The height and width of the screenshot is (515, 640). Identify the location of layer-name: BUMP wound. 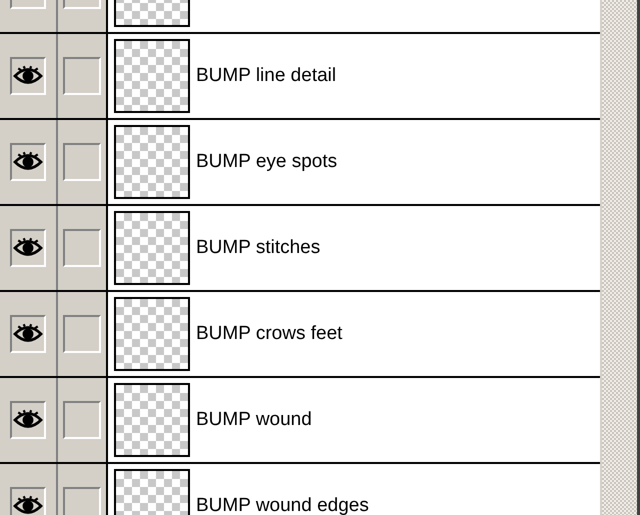
(254, 420).